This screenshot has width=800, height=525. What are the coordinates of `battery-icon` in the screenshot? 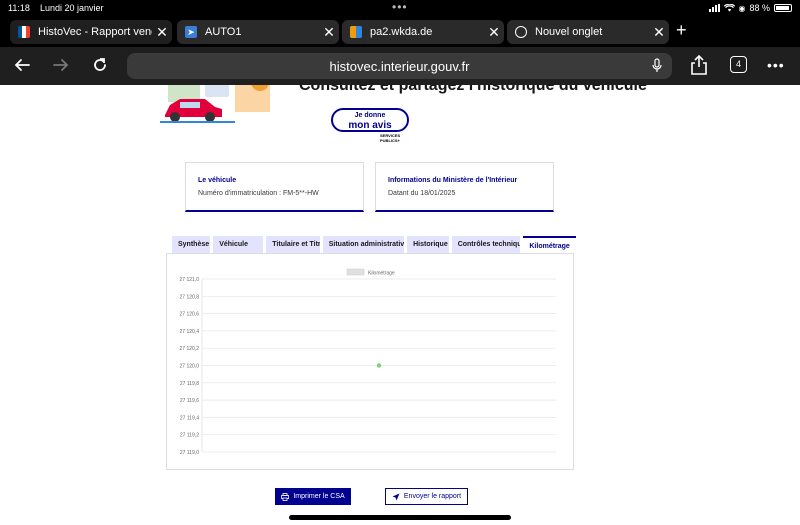 It's located at (783, 8).